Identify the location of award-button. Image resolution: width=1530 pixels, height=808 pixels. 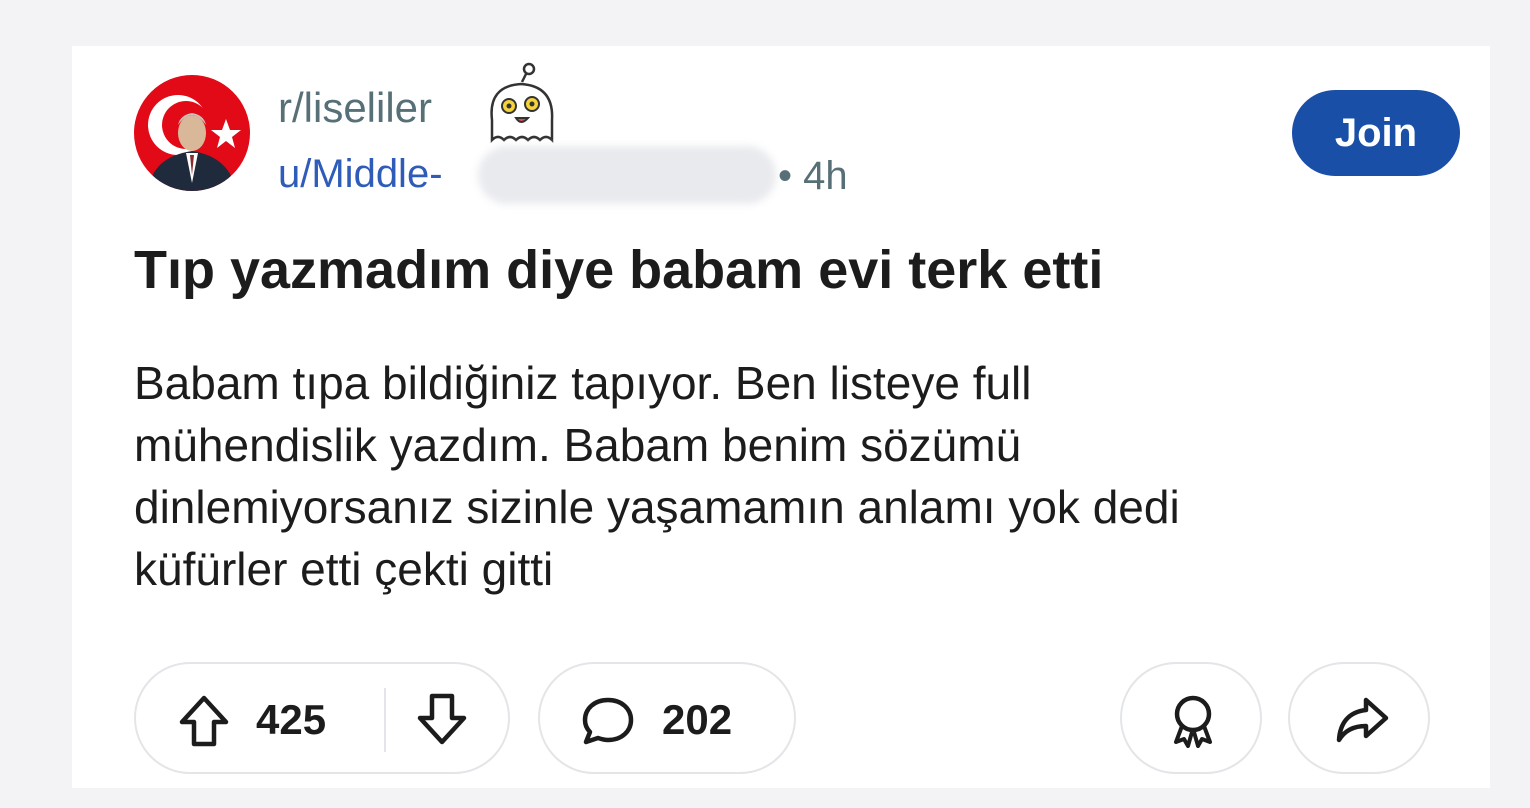
(1191, 718).